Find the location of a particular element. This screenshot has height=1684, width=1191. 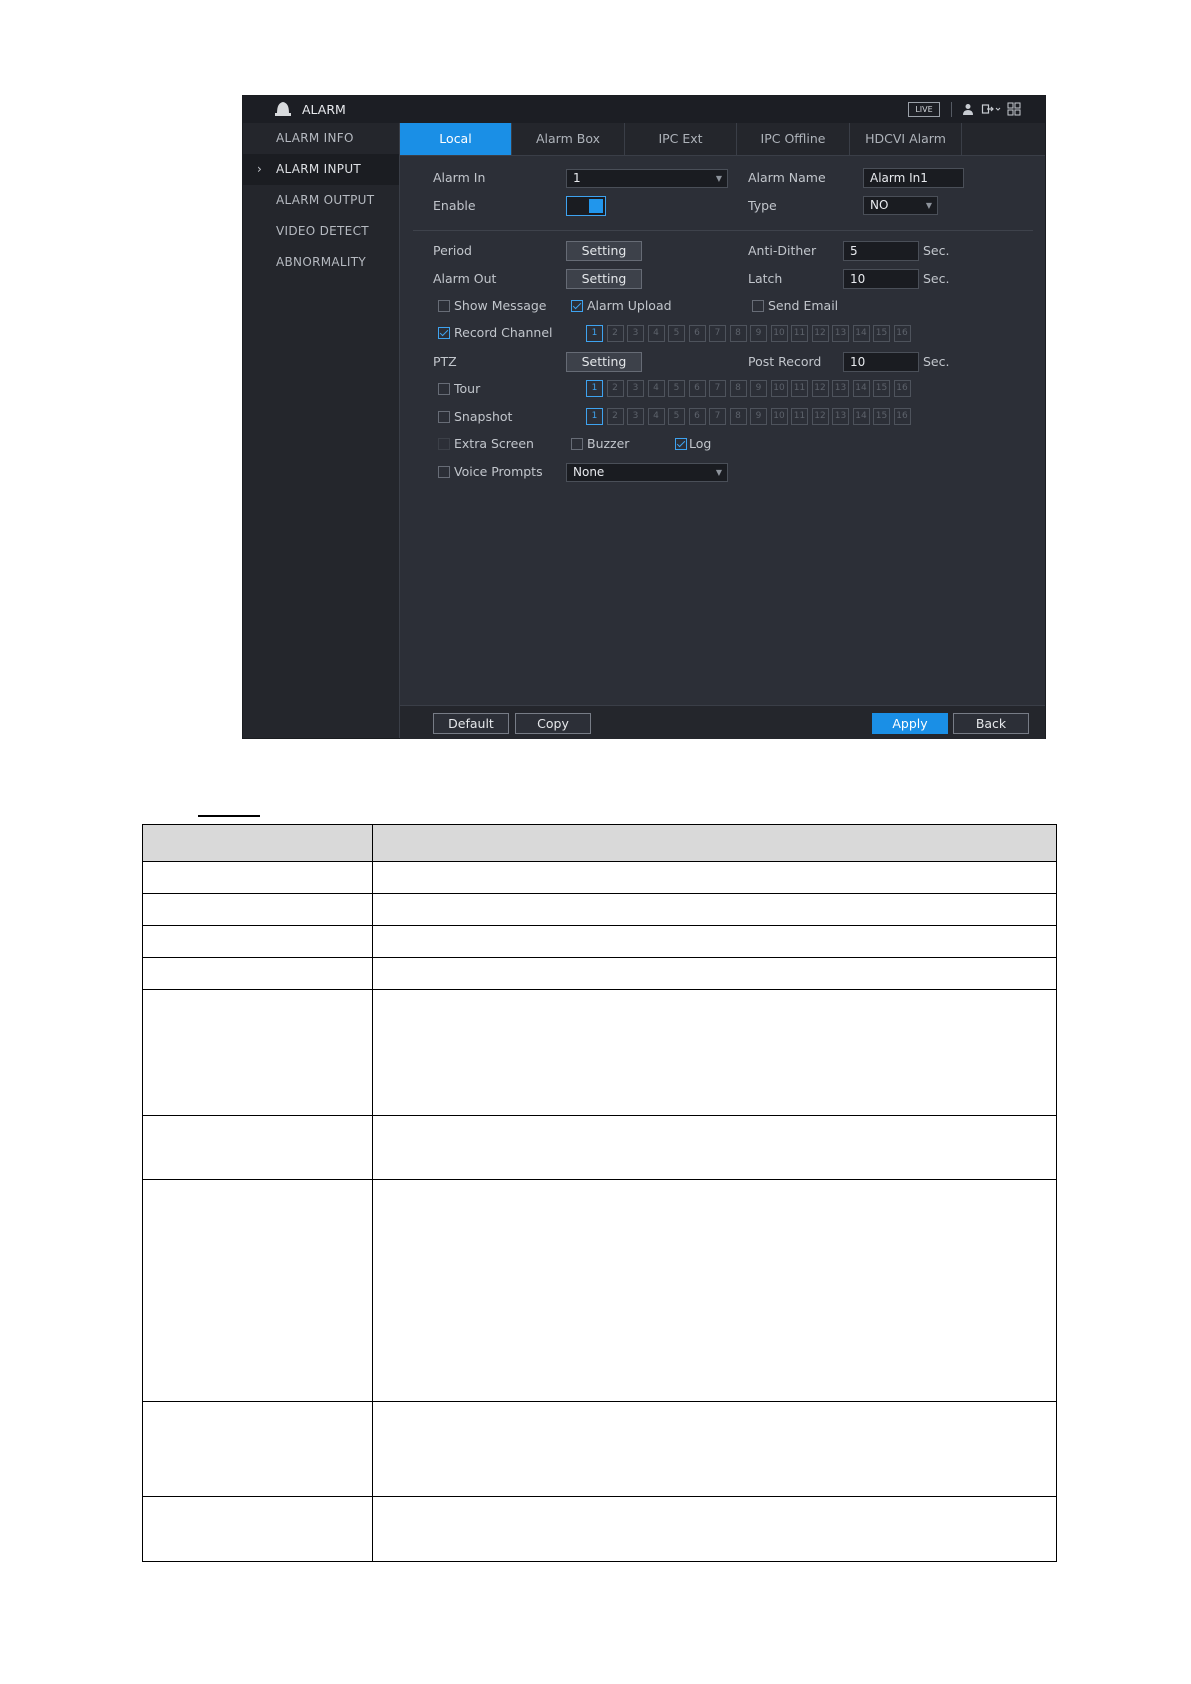

voice-prompts-checkbox is located at coordinates (444, 472).